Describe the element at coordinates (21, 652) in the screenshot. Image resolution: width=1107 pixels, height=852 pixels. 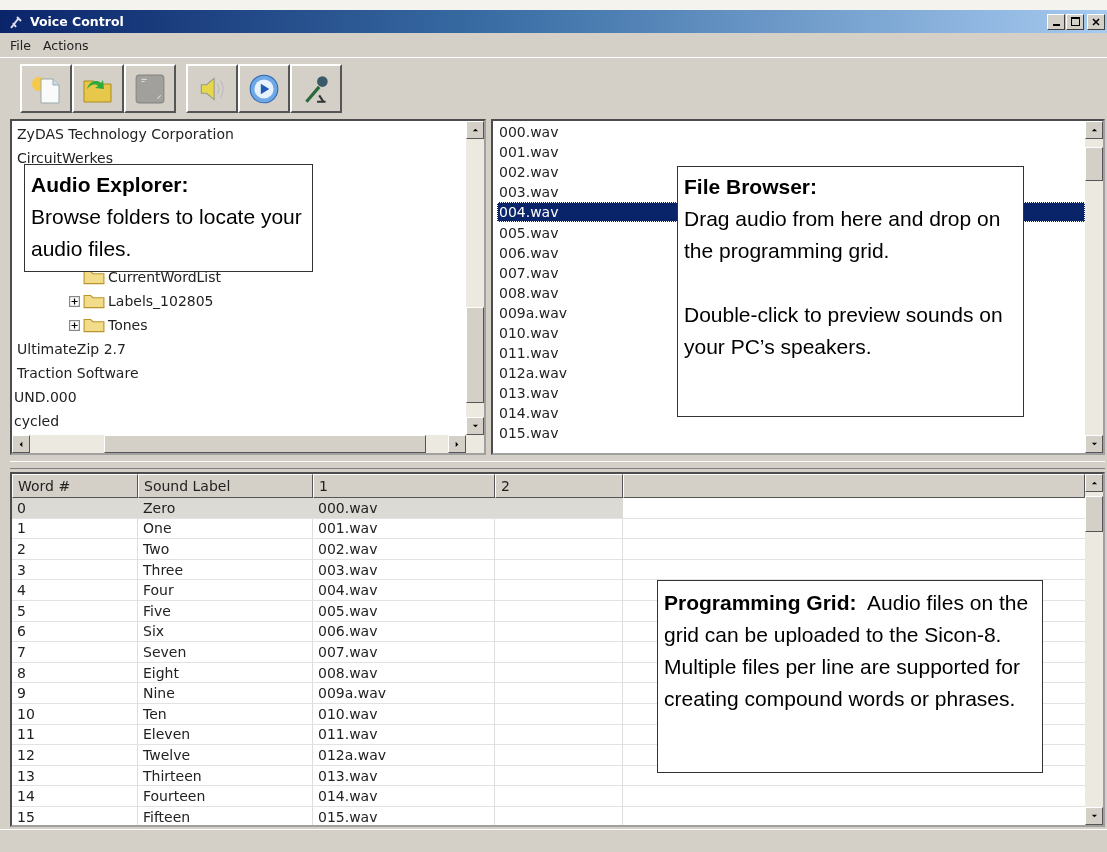
I see `table-cell-text: 7` at that location.